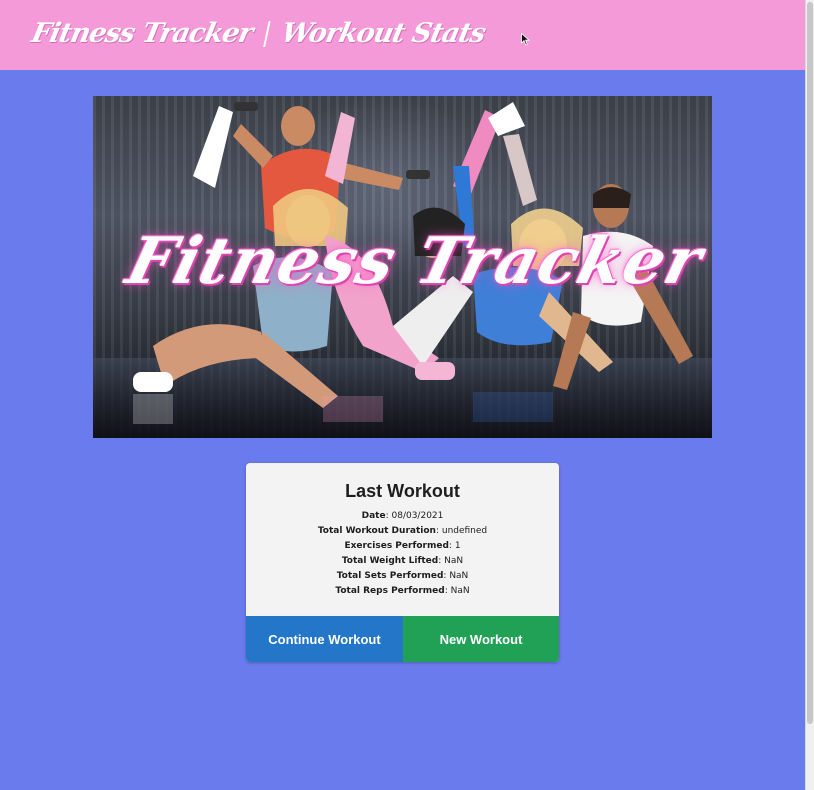 This screenshot has width=814, height=790. I want to click on stat-total-duration: Total Workout Duration: undefined, so click(402, 531).